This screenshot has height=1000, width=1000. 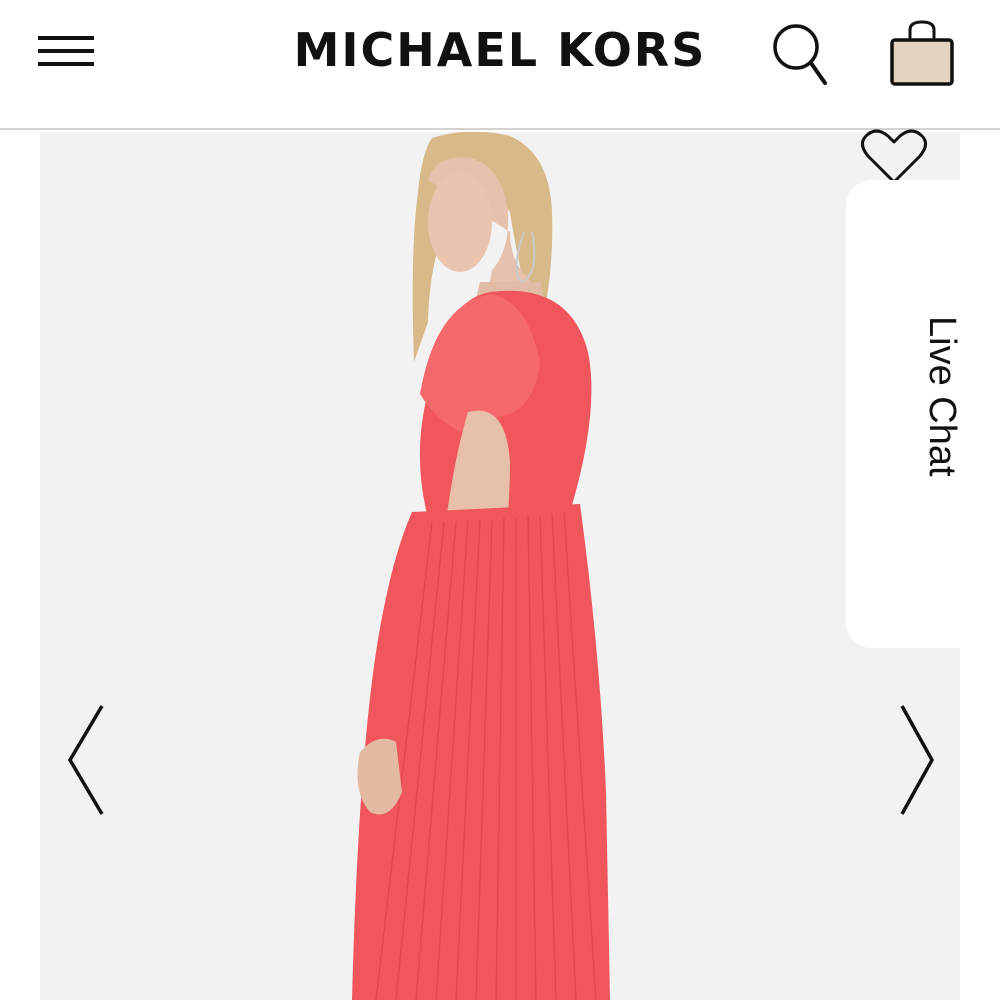 I want to click on menu-button, so click(x=66, y=52).